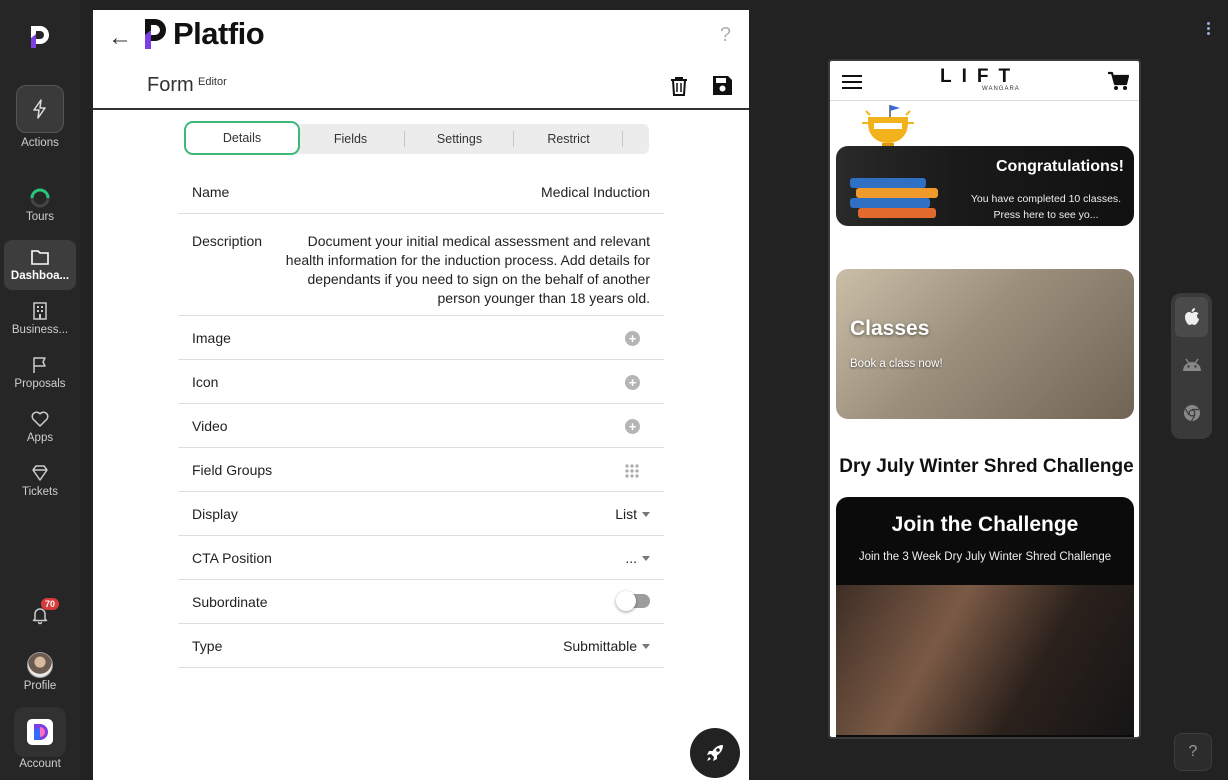 This screenshot has width=1228, height=780. What do you see at coordinates (40, 665) in the screenshot?
I see `avatar` at bounding box center [40, 665].